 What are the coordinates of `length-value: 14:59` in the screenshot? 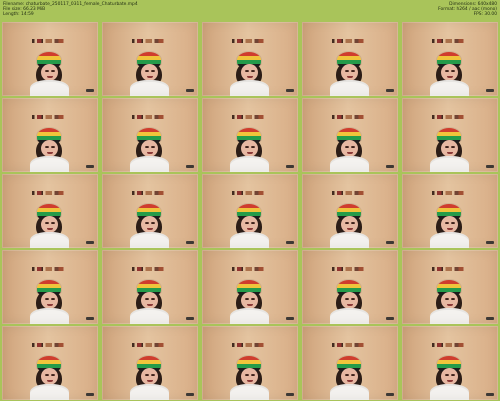 It's located at (27, 15).